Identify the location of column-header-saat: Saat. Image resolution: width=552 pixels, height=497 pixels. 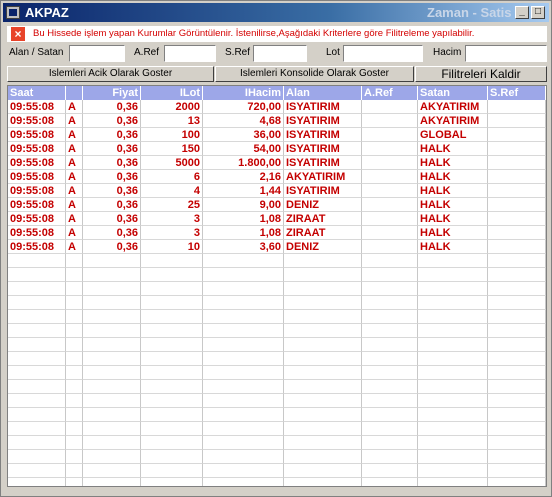
(37, 93).